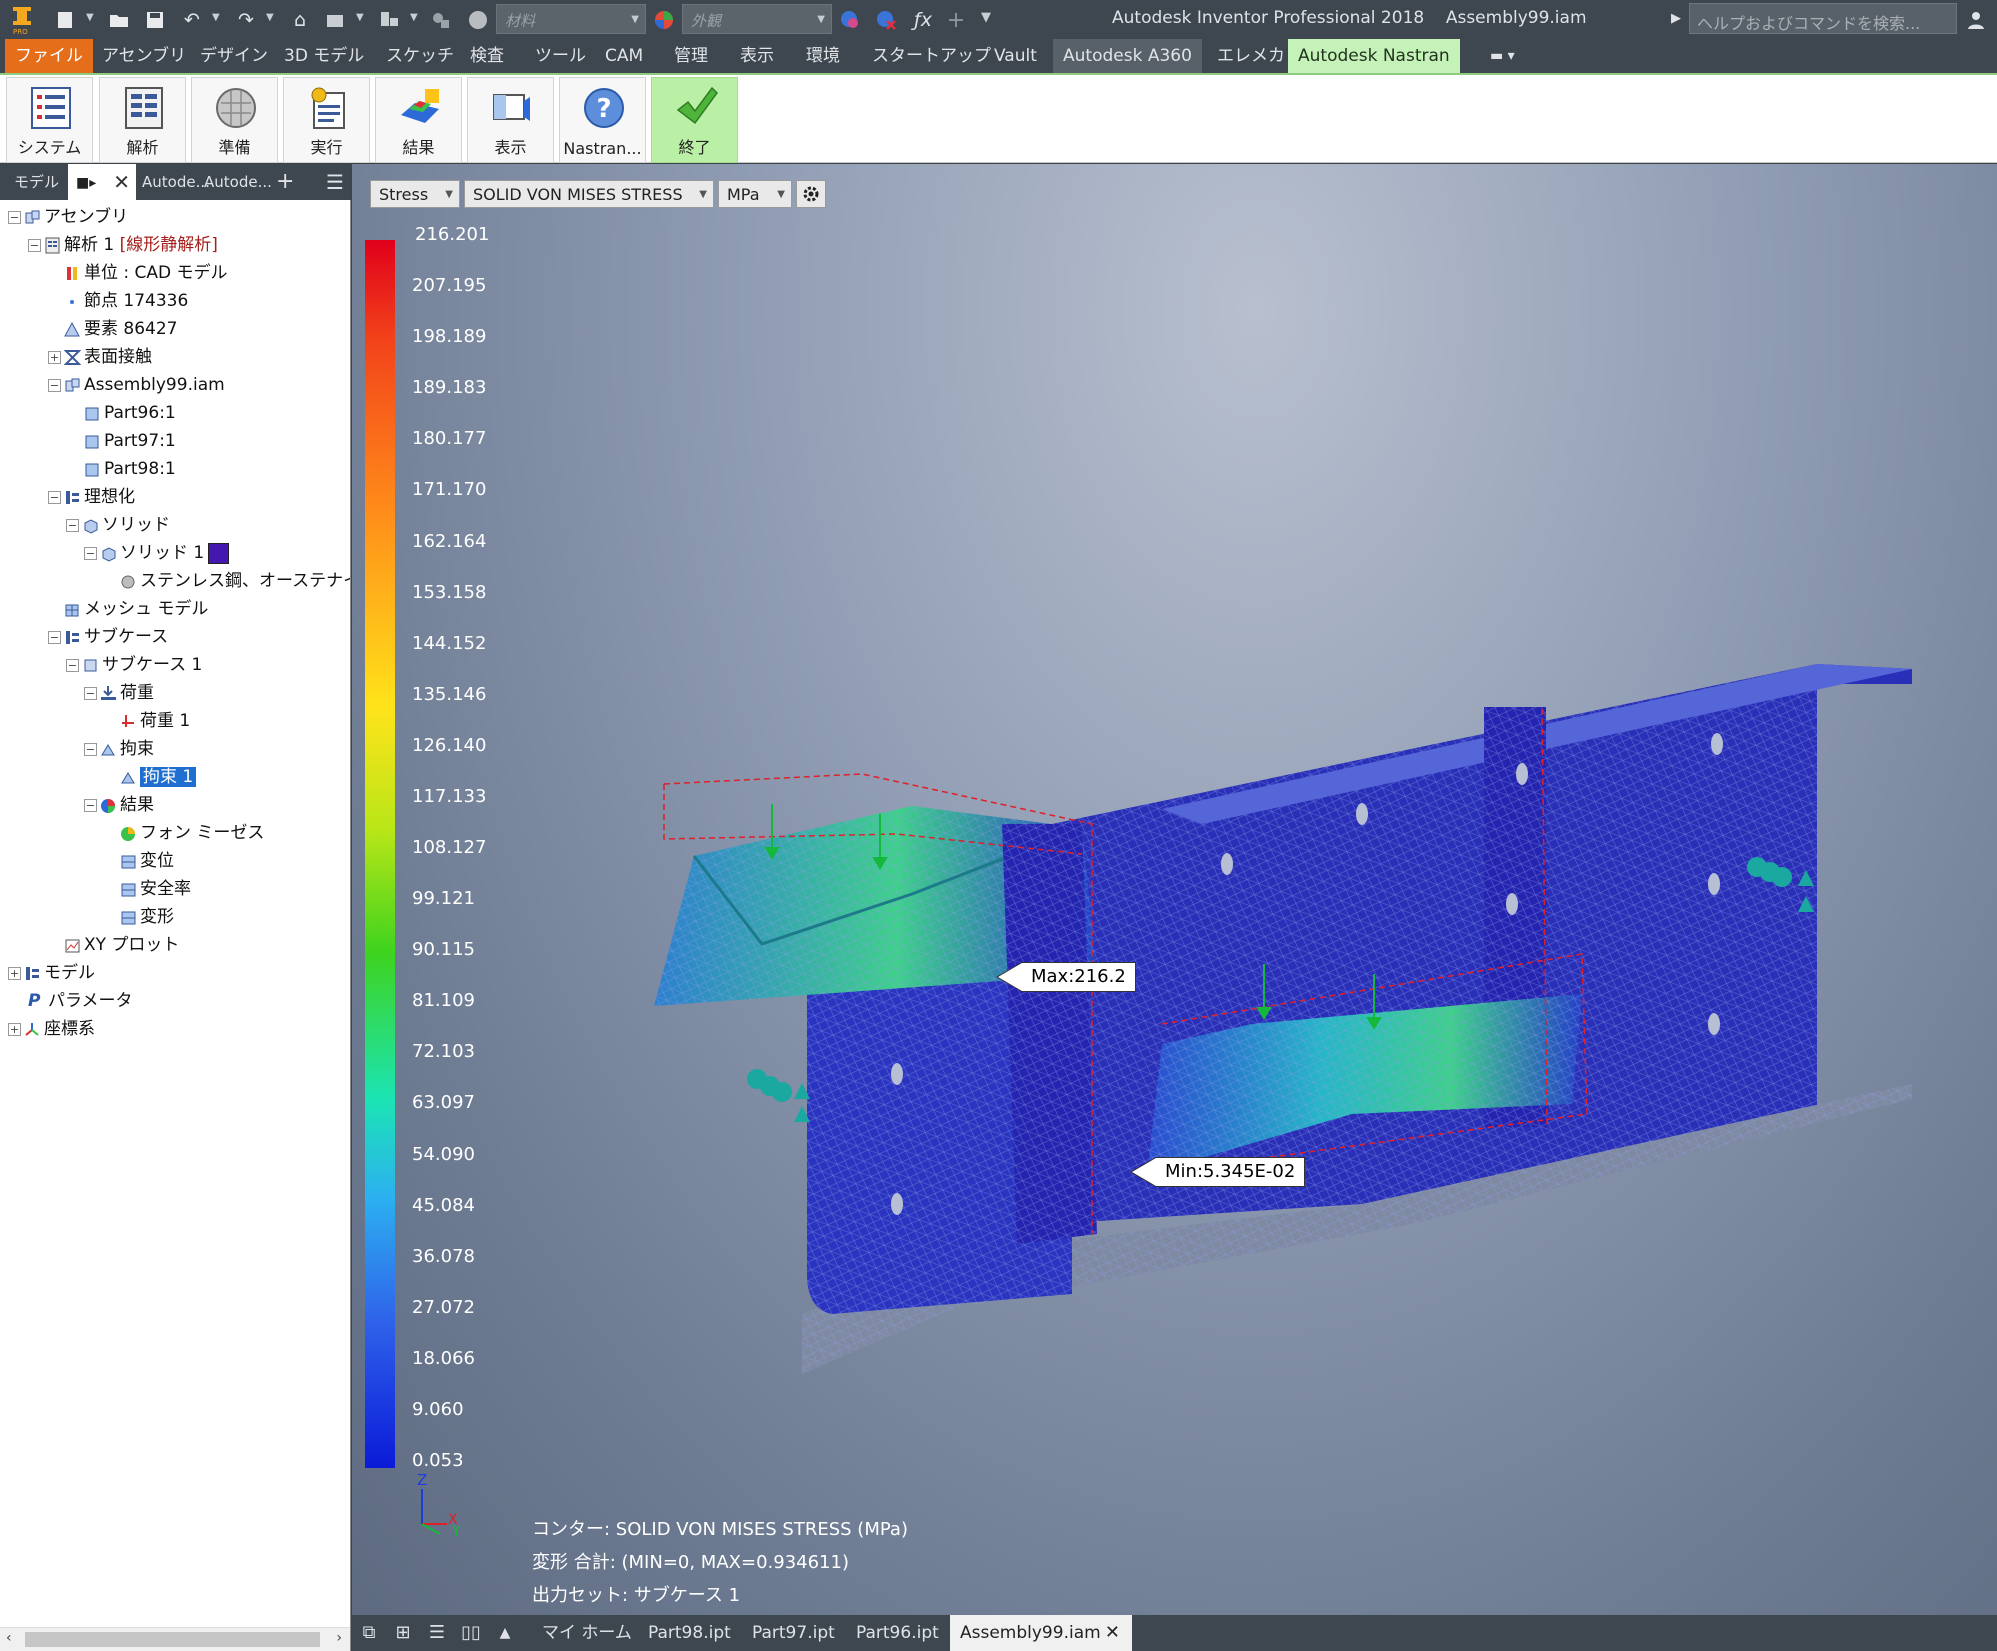 The height and width of the screenshot is (1651, 1997). I want to click on tile-windows-icon: ⊞, so click(403, 1633).